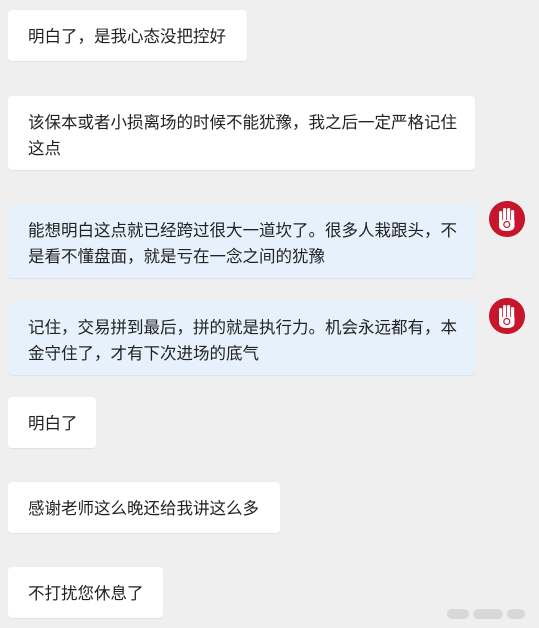 Image resolution: width=539 pixels, height=628 pixels. I want to click on chat-message-user: 该保本或者小损离场的时候不能犹豫，我之后一定严格记住这点, so click(241, 133).